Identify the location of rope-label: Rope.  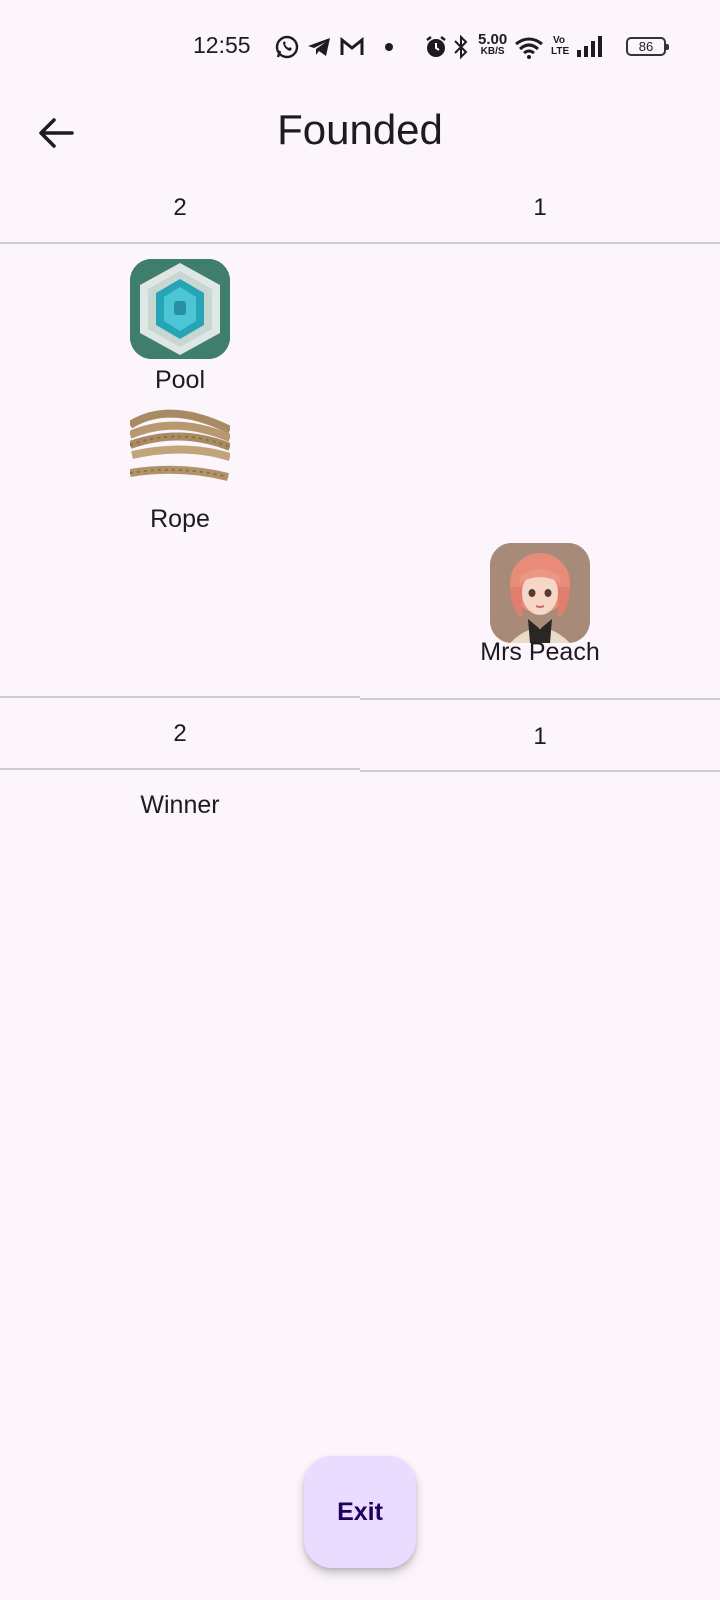
(180, 519).